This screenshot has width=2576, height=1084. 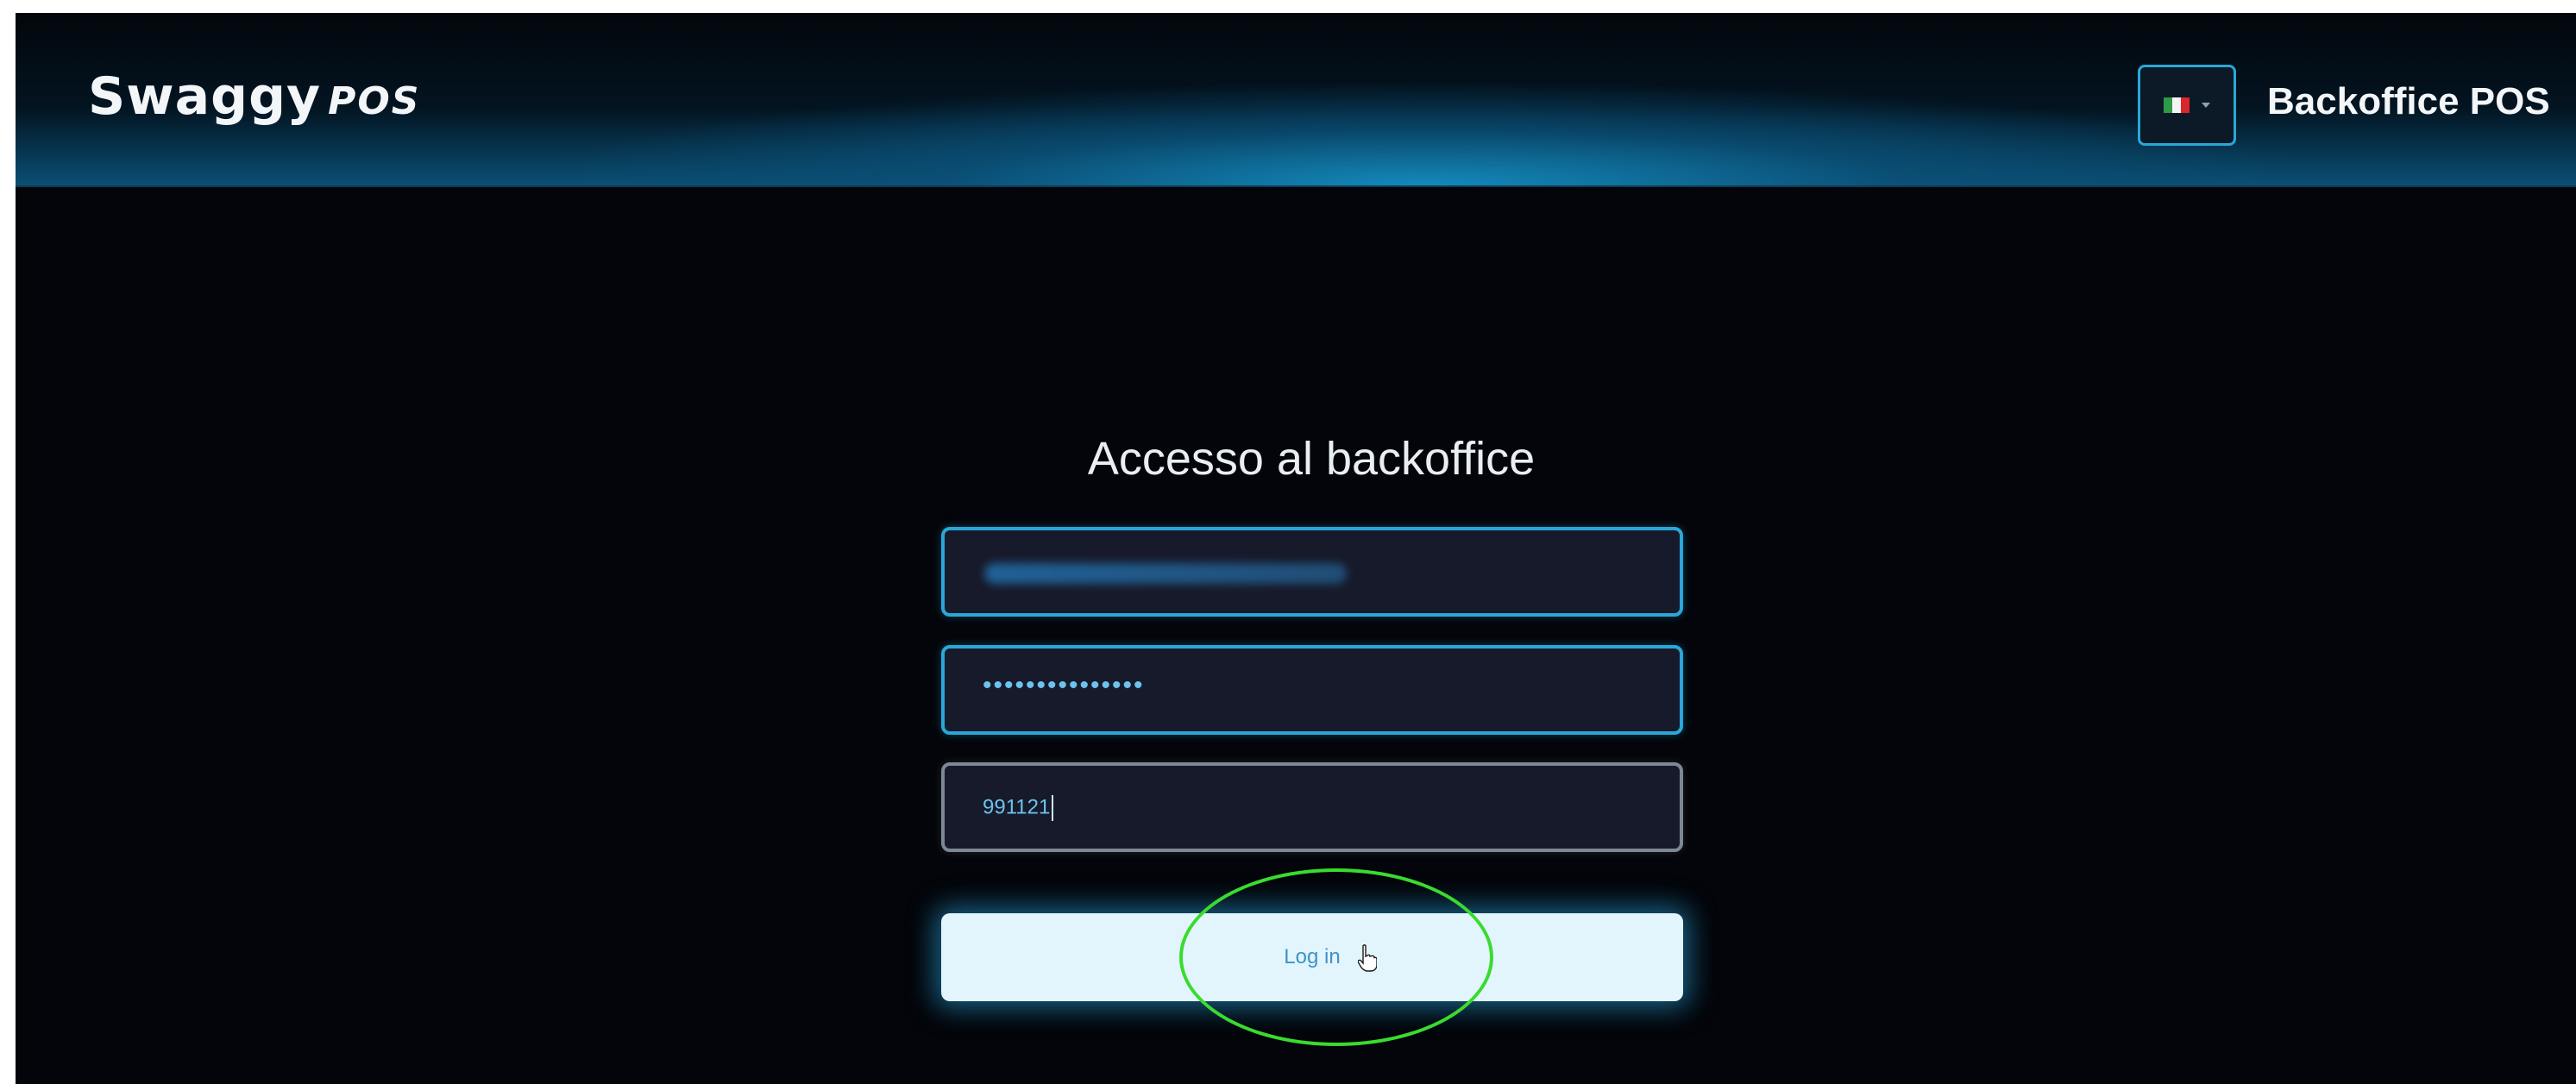 I want to click on chevron-down-icon, so click(x=2206, y=105).